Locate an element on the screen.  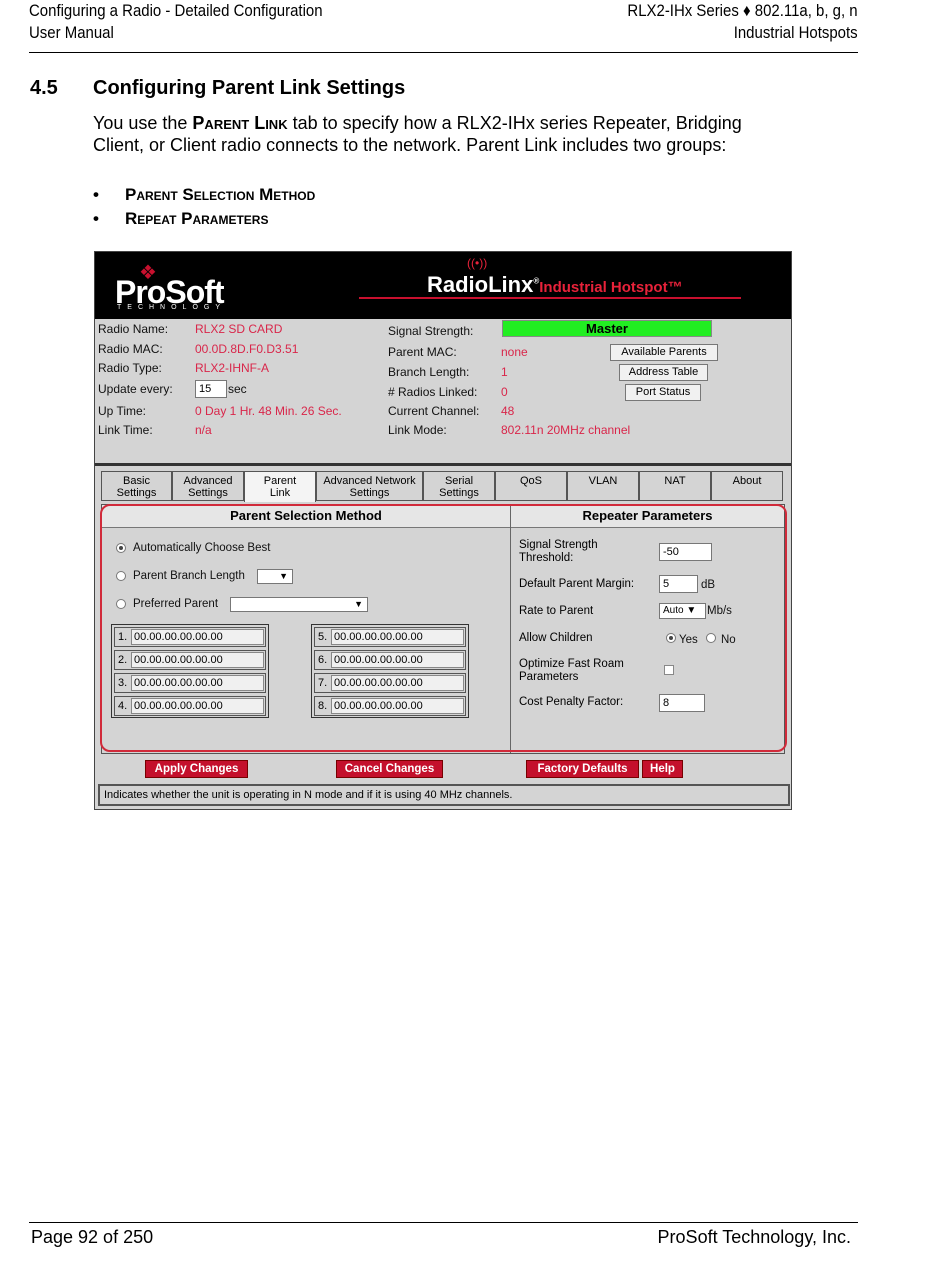
tab-qos: QoS is located at coordinates (531, 486).